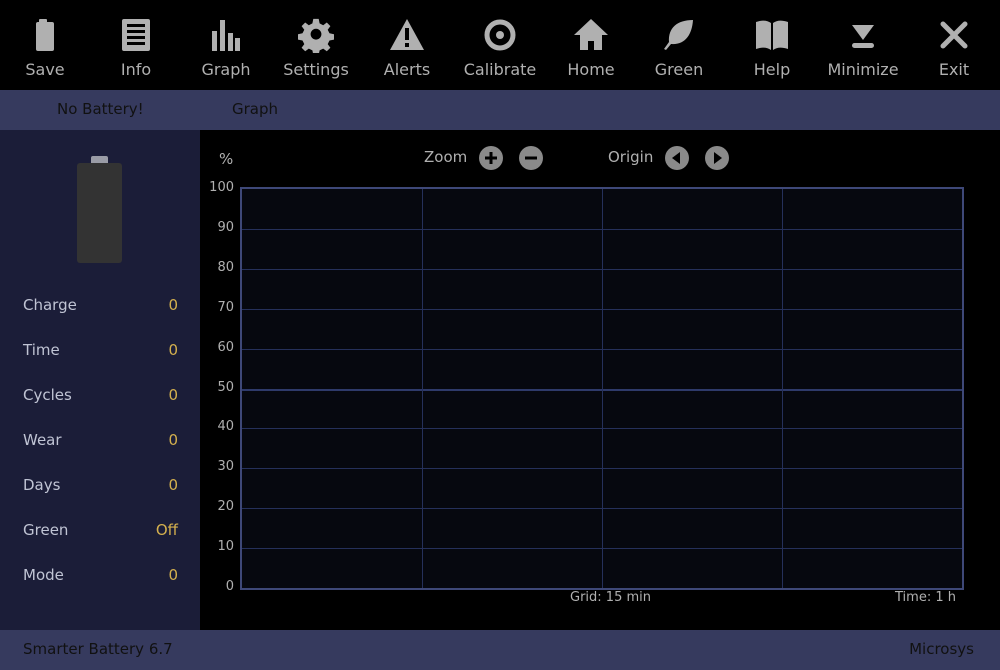 The image size is (1000, 670). I want to click on plus-icon, so click(491, 158).